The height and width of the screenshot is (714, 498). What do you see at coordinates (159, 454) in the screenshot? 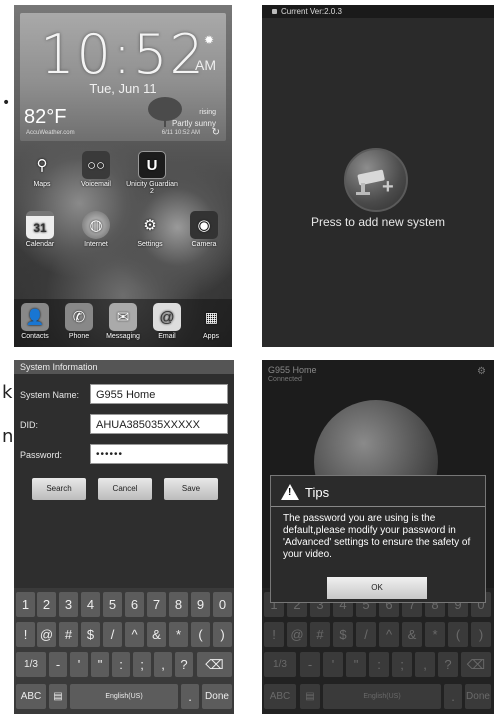
I see `password-field: ••••••` at bounding box center [159, 454].